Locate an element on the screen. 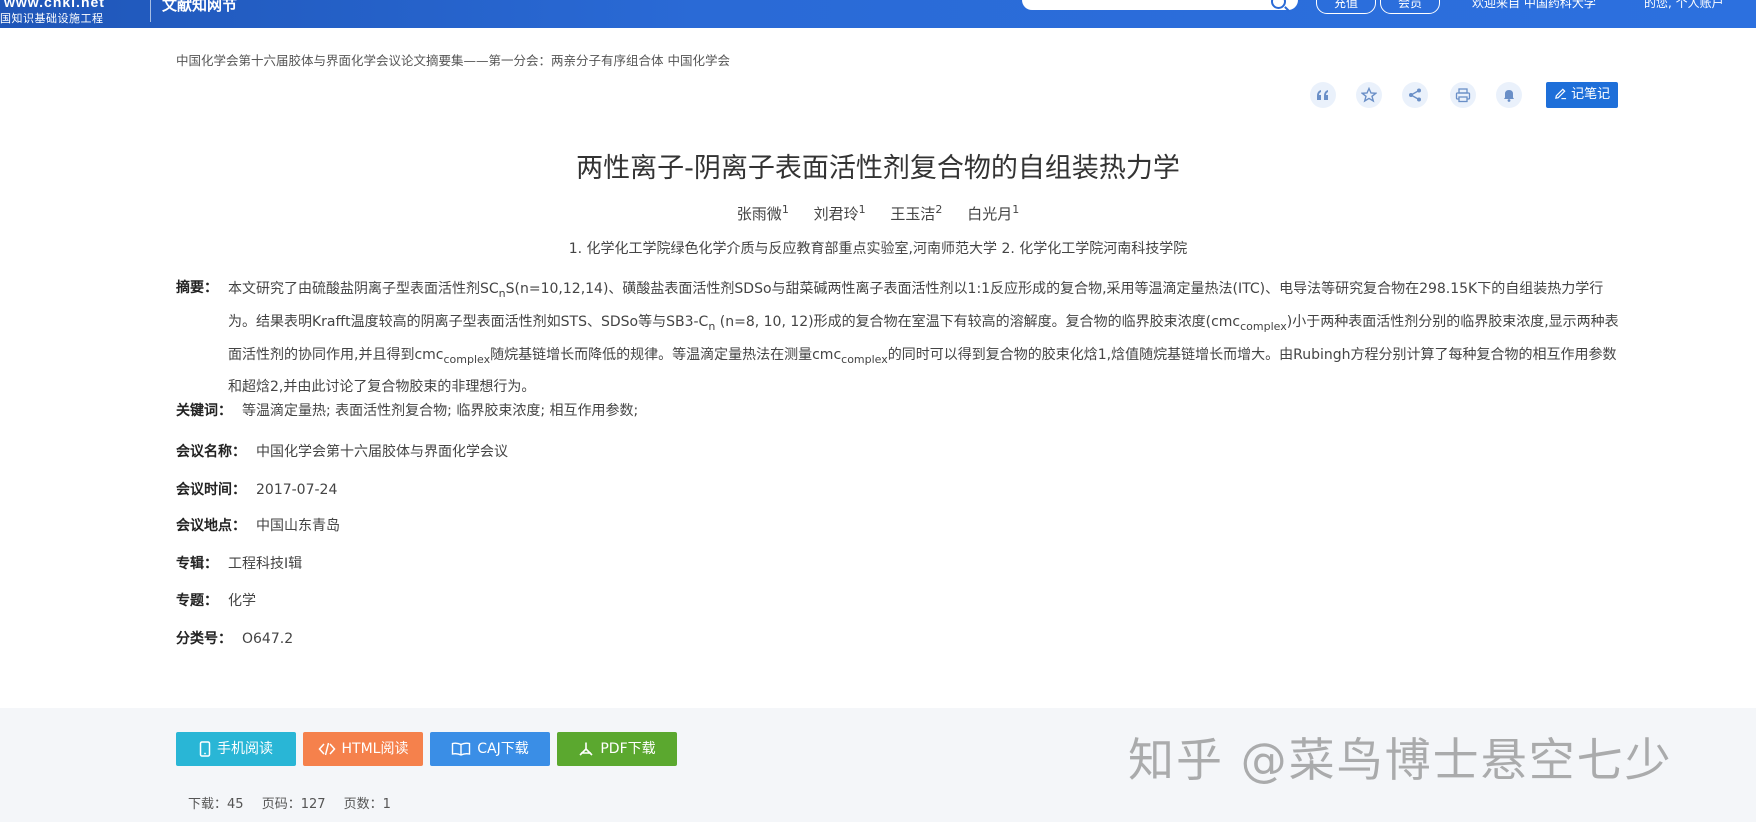 The width and height of the screenshot is (1756, 822). logo-divider is located at coordinates (150, 11).